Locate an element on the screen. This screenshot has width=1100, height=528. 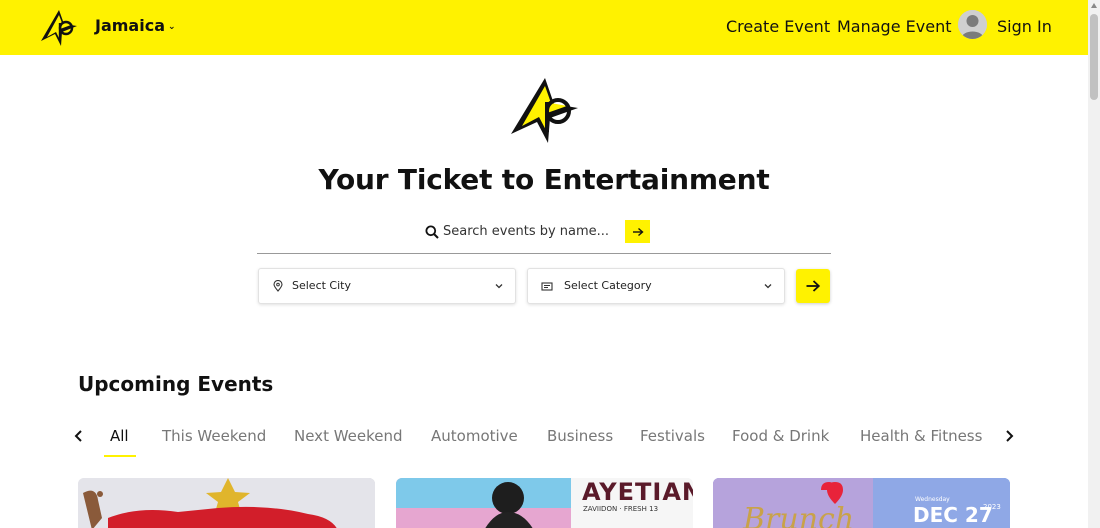
search-icon is located at coordinates (432, 232).